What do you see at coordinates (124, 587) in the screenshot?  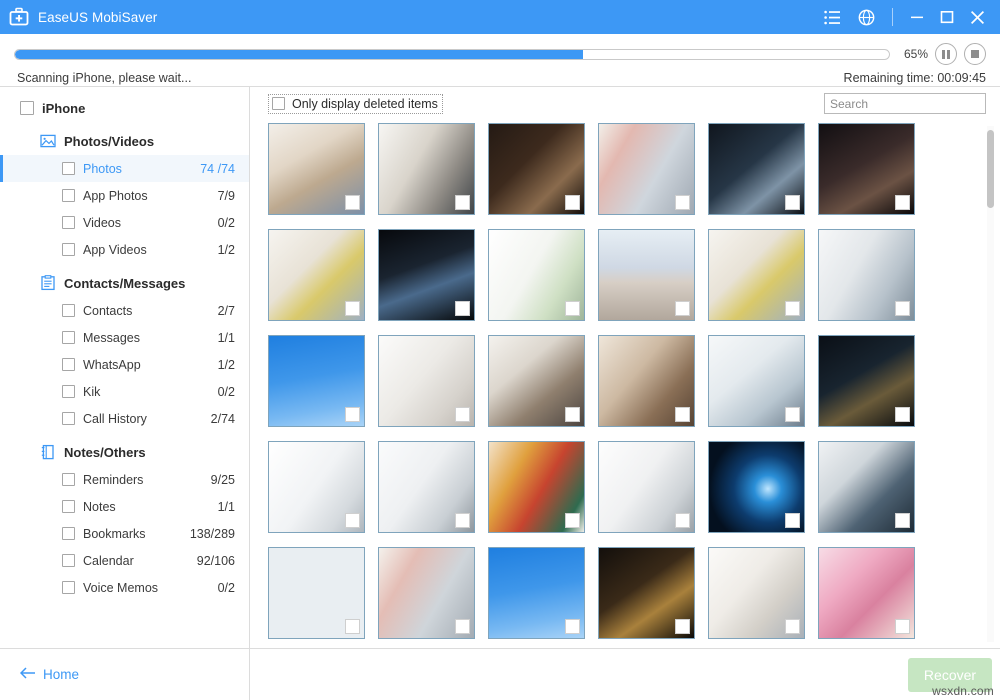 I see `sidebar-item-voice-memos: Voice Memos 0/2` at bounding box center [124, 587].